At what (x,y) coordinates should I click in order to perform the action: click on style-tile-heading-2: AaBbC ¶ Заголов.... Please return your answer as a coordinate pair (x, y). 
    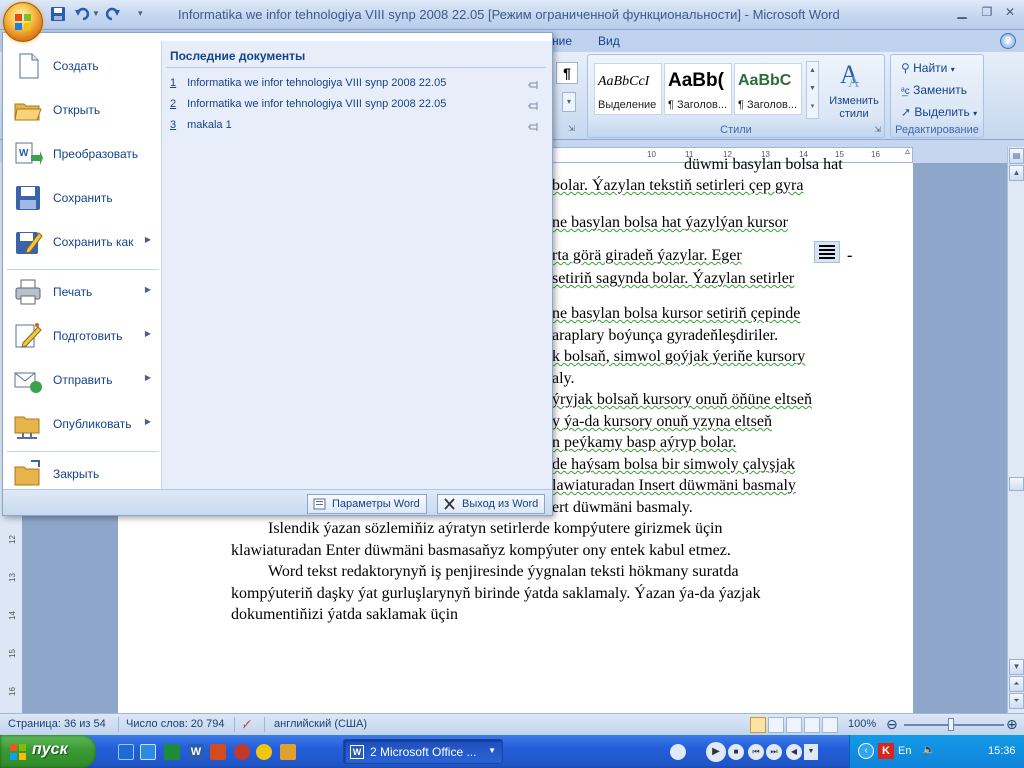
    Looking at the image, I should click on (768, 89).